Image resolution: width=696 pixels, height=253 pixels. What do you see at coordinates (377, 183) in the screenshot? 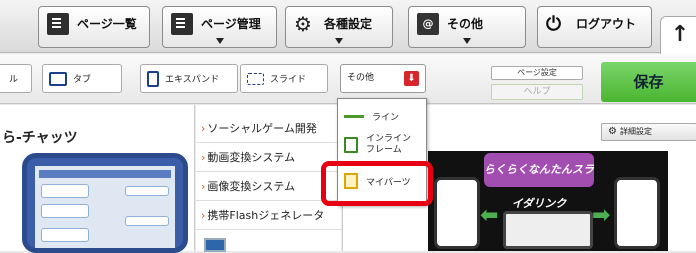
I see `highlight-annotation` at bounding box center [377, 183].